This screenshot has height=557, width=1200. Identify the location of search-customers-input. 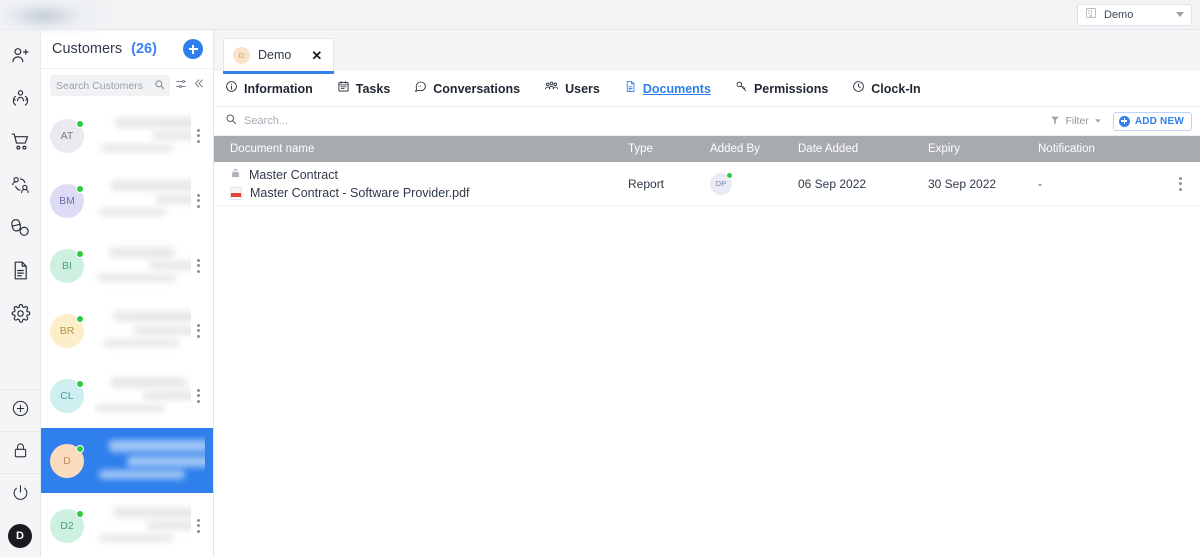
(103, 85).